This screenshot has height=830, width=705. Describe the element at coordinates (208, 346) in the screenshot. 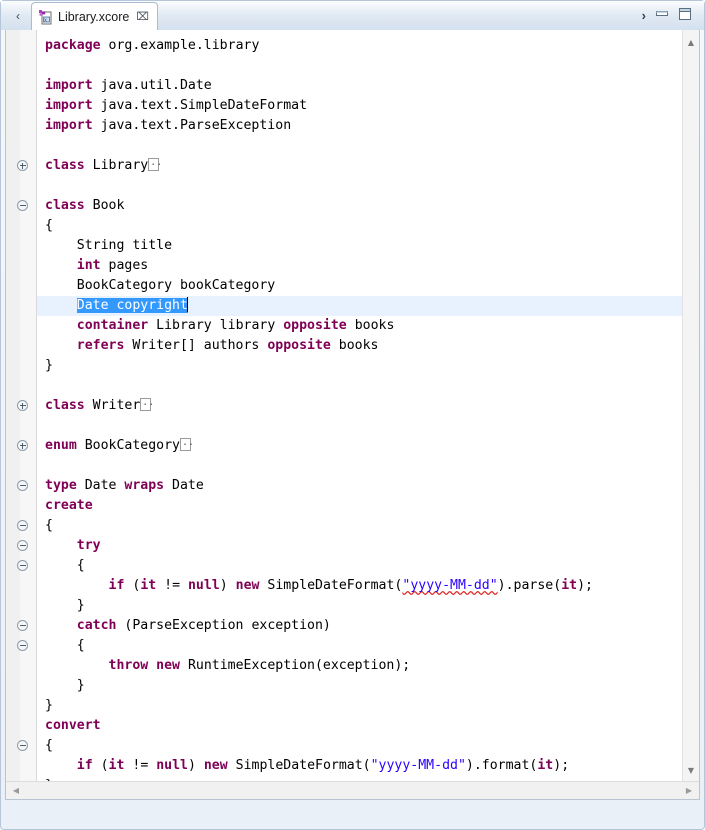

I see `code-line: refers Writer[] authors opposite books` at that location.